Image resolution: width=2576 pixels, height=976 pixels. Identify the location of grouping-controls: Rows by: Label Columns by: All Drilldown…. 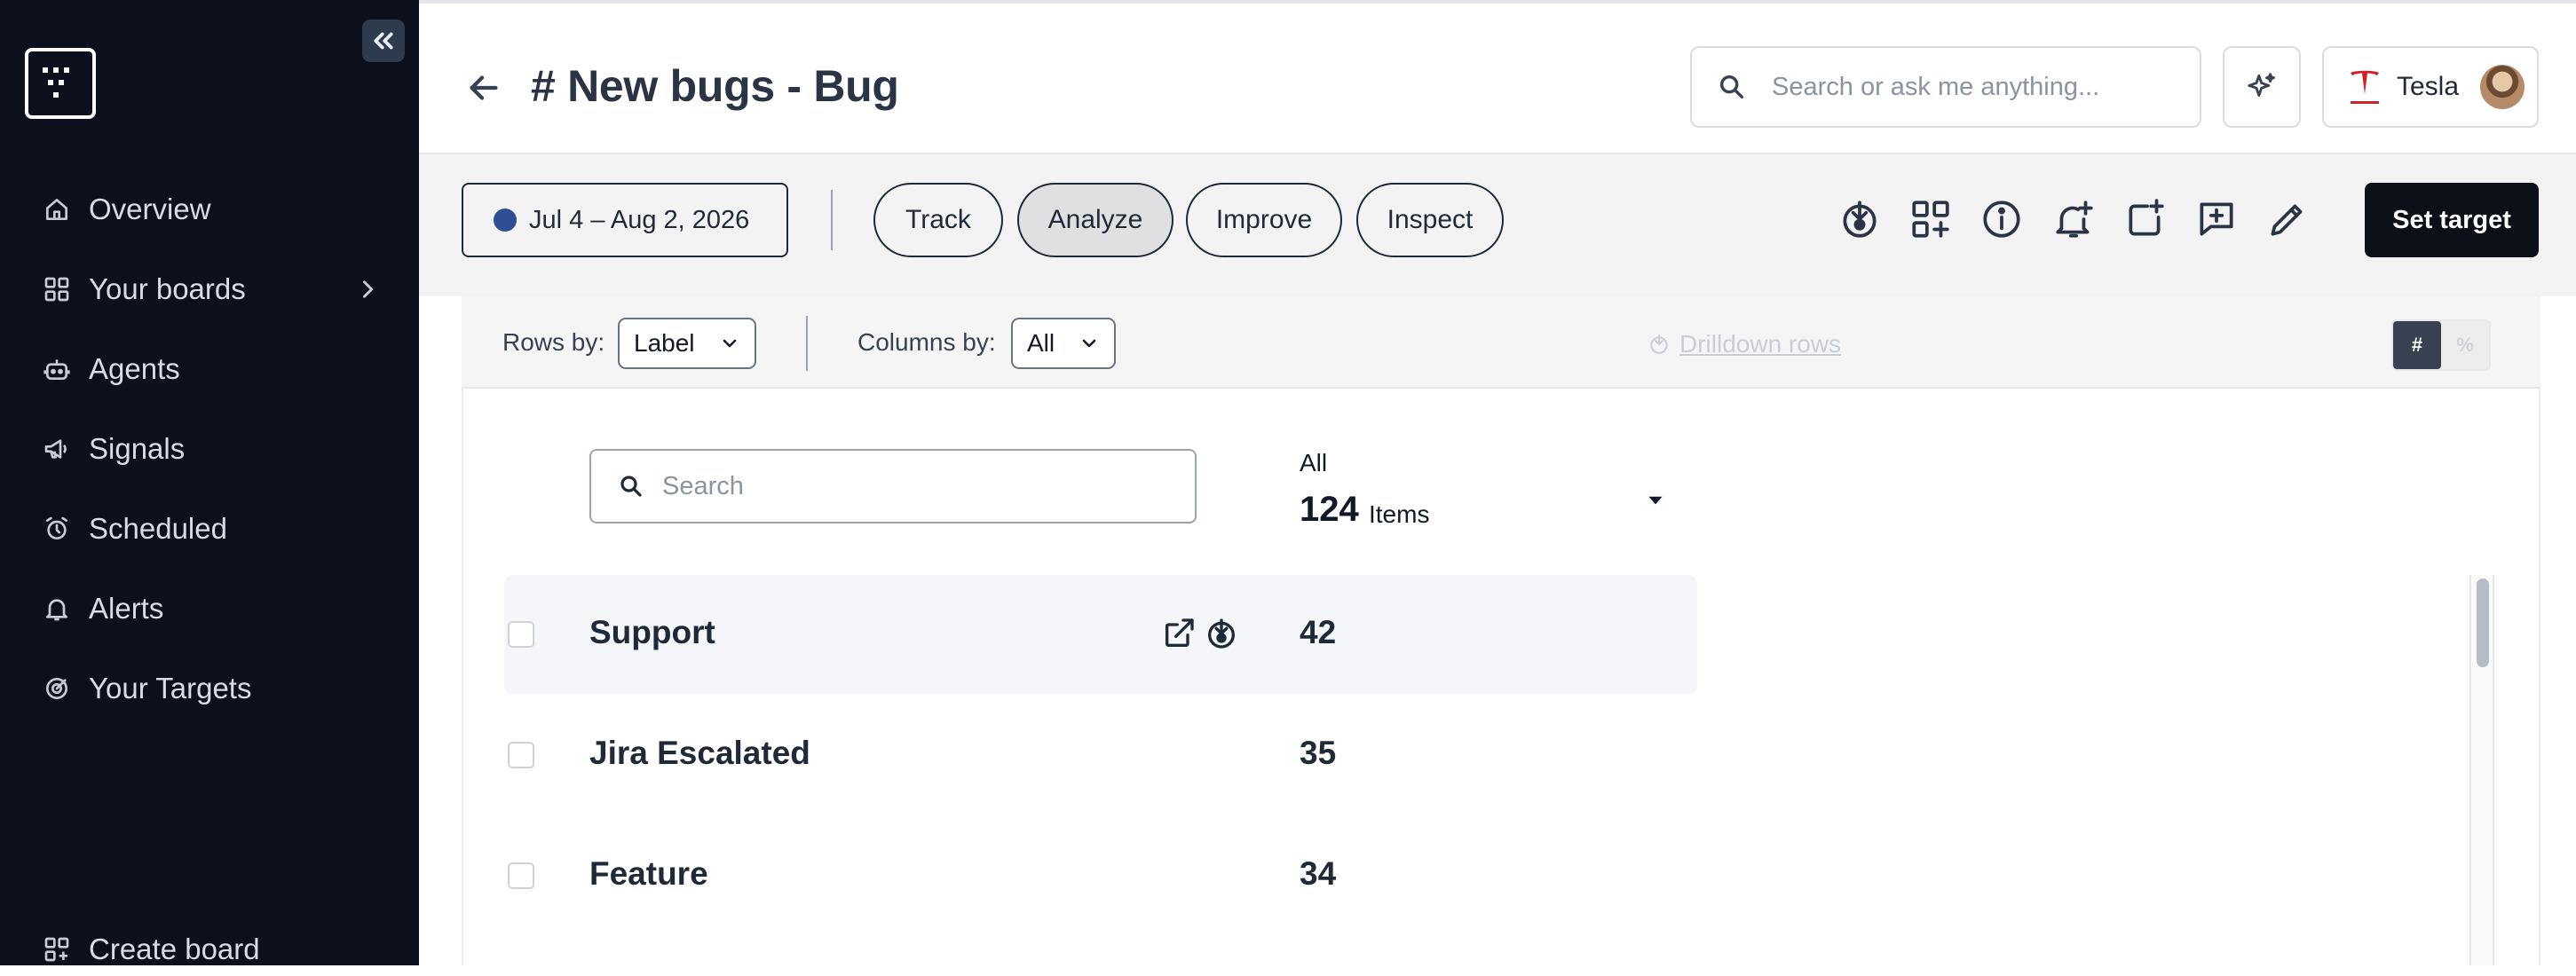
(1501, 342).